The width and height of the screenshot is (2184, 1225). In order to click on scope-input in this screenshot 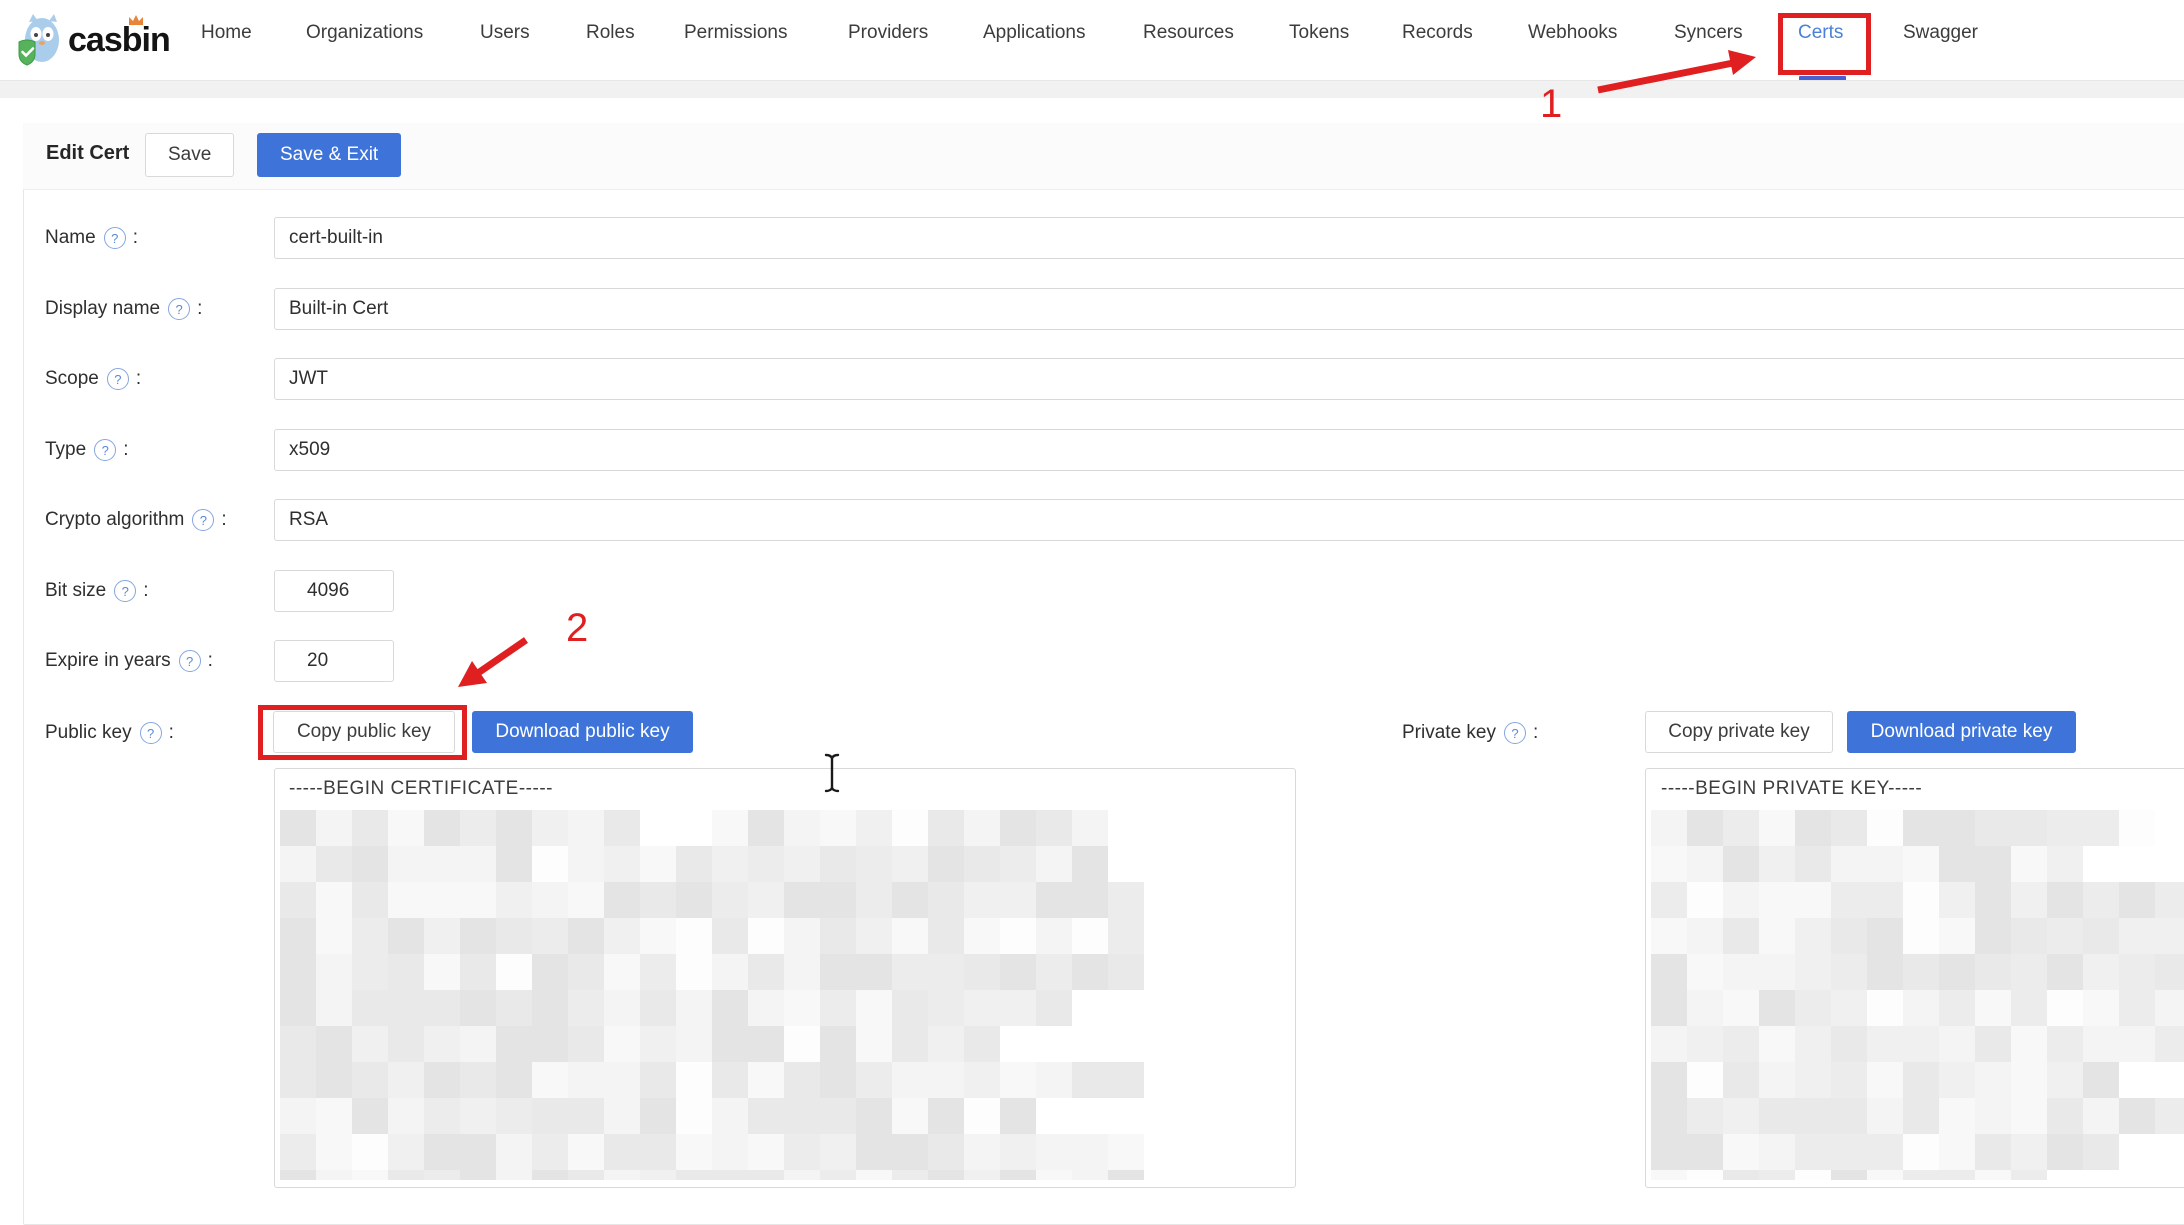, I will do `click(1229, 379)`.